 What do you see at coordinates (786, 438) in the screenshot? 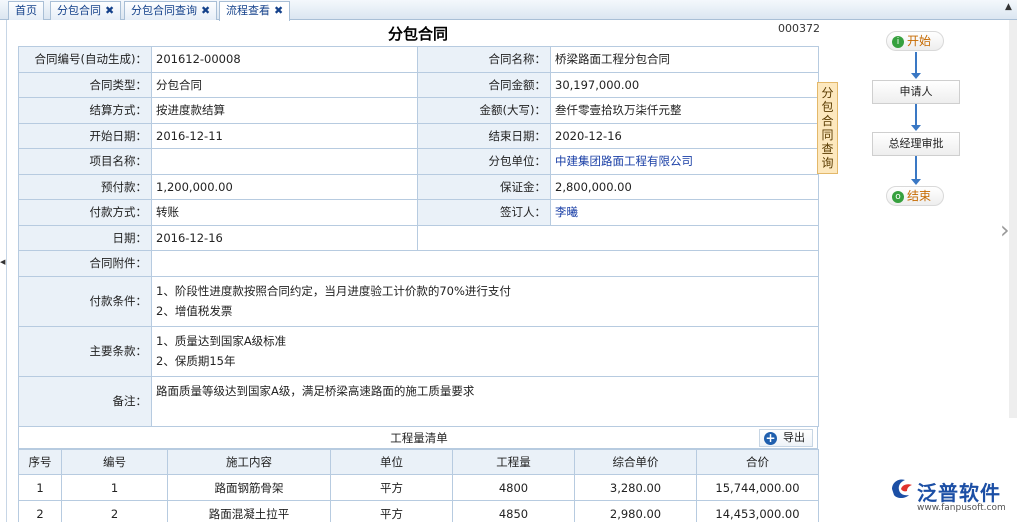
I see `export-button: + 导出` at bounding box center [786, 438].